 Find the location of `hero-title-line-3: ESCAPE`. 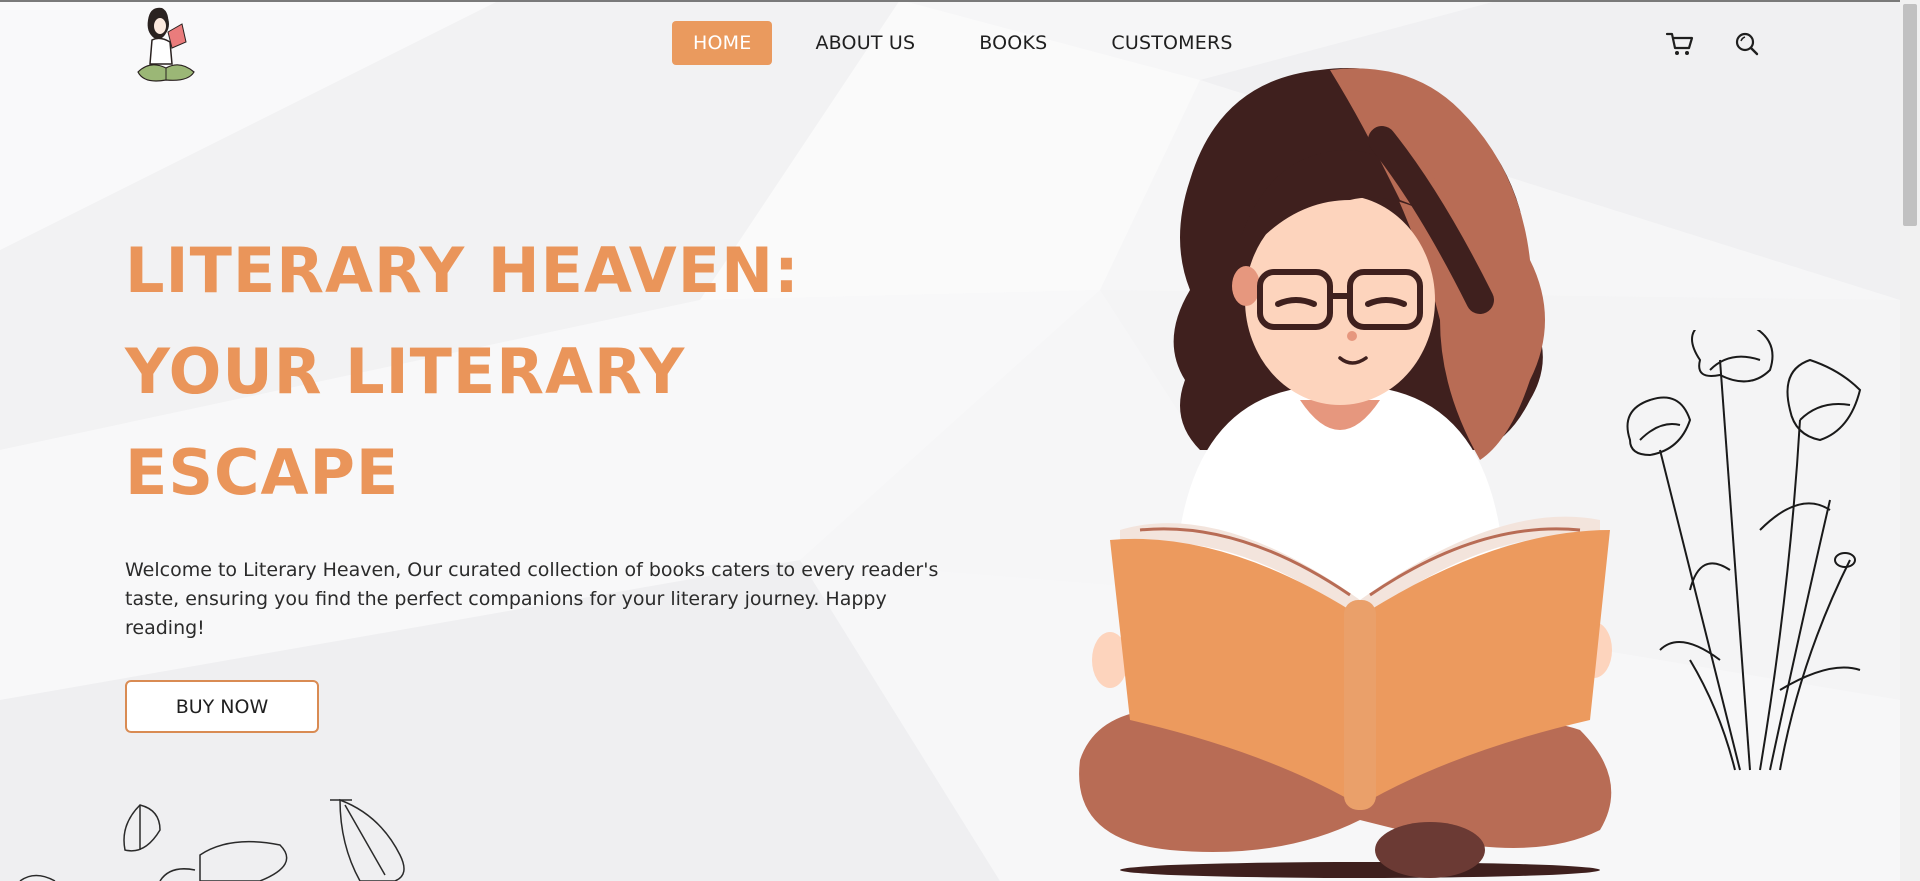

hero-title-line-3: ESCAPE is located at coordinates (262, 472).